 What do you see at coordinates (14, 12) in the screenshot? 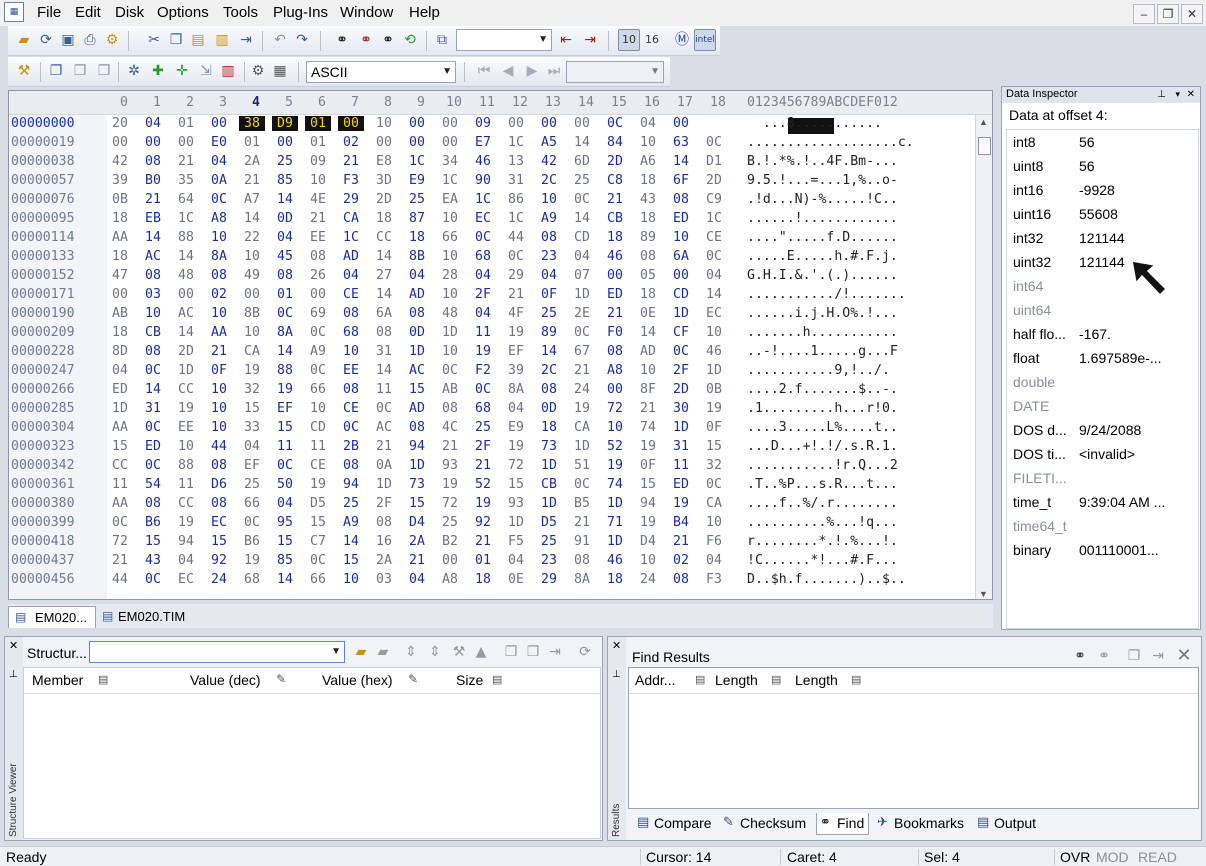
I see `app-icon: ▦` at bounding box center [14, 12].